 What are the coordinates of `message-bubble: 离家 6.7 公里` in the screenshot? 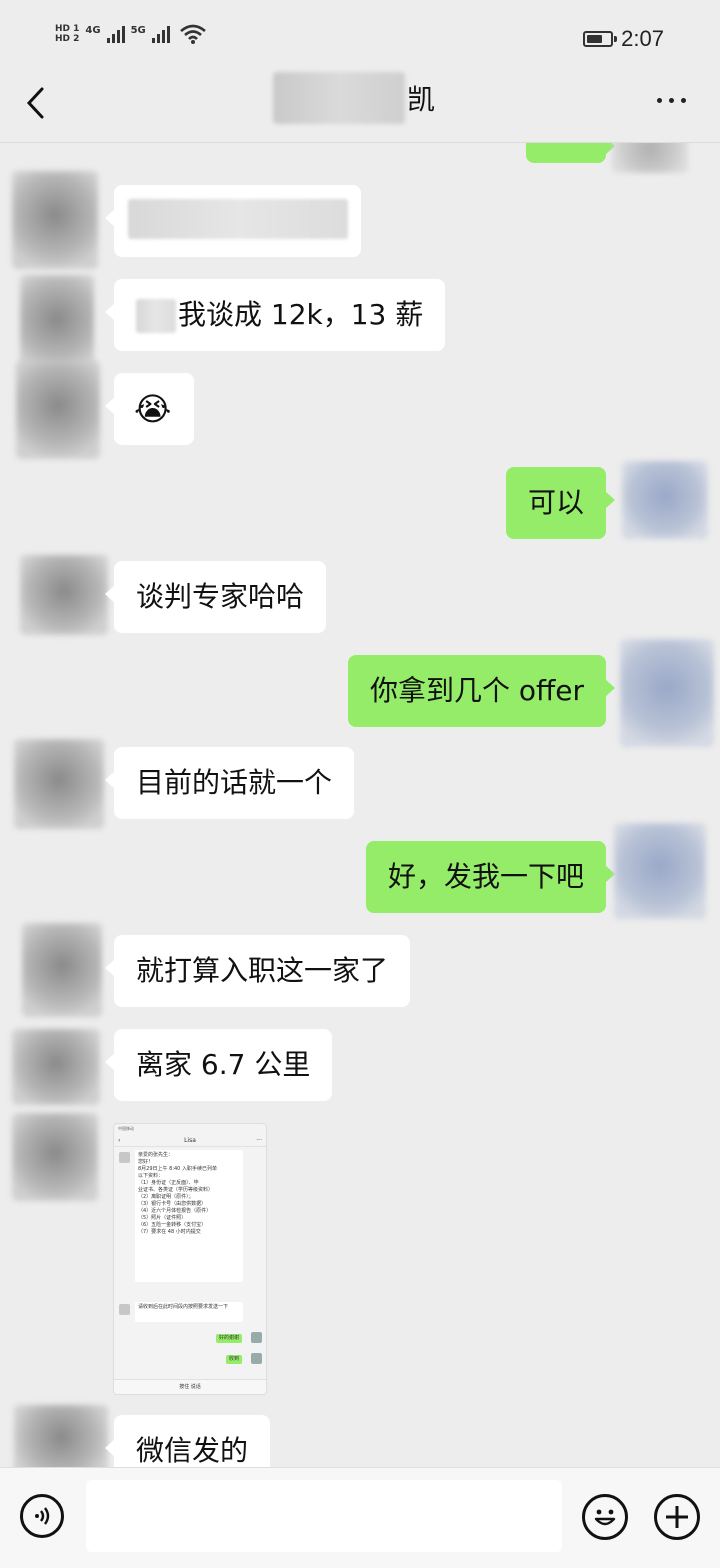 It's located at (218, 1065).